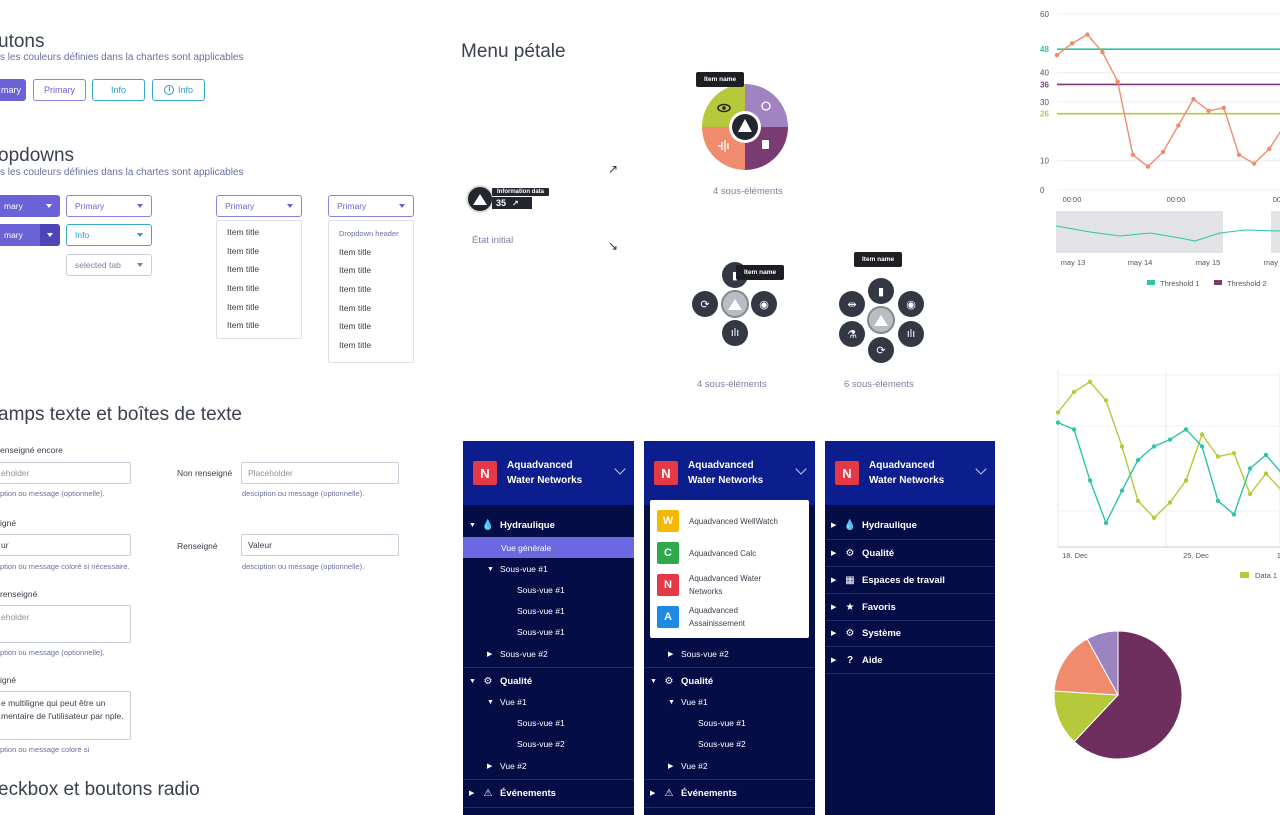 The image size is (1280, 815). I want to click on caret-right-icon: ▶, so click(834, 660).